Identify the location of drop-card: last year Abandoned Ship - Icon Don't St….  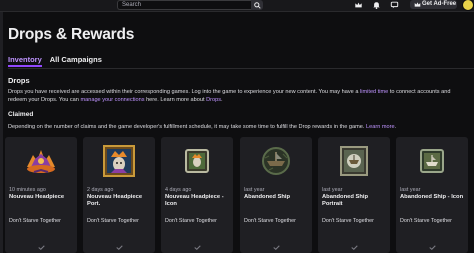
(432, 195).